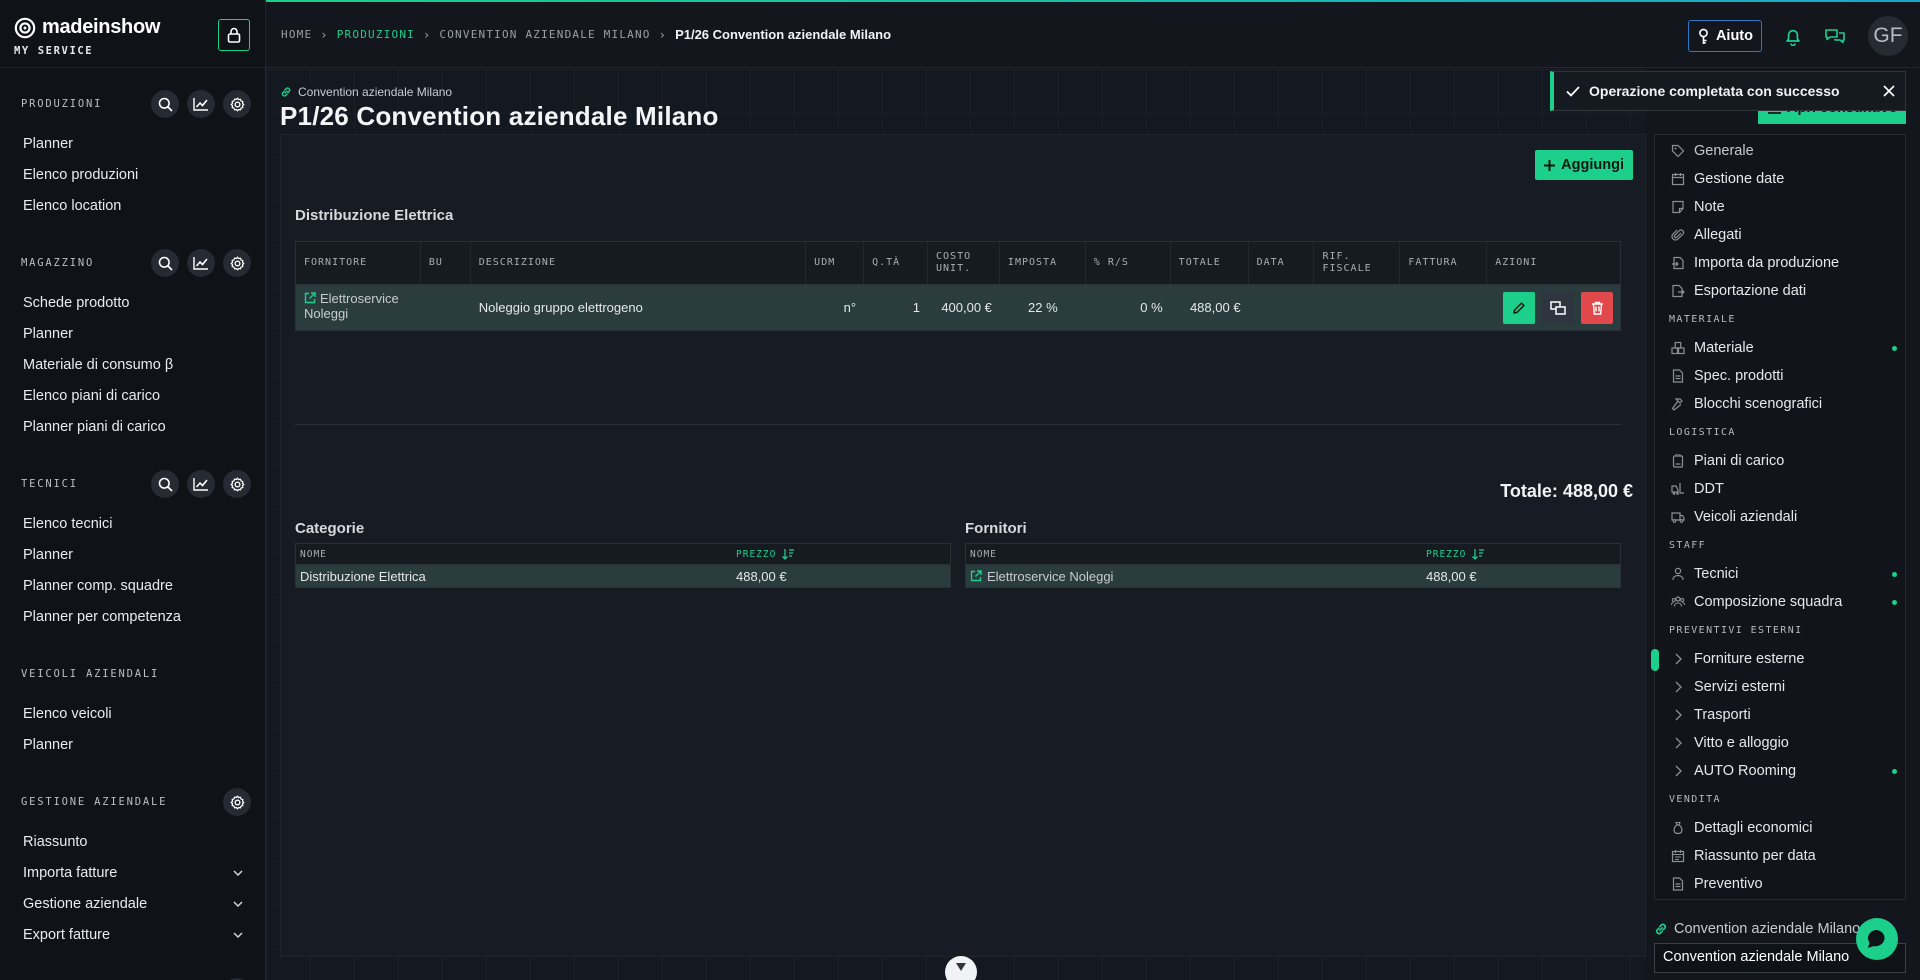  Describe the element at coordinates (1780, 489) in the screenshot. I see `menu-item-ddt: DDT` at that location.